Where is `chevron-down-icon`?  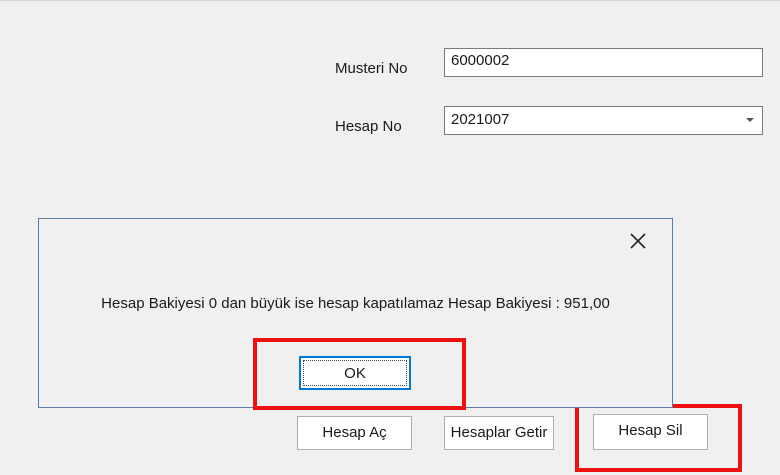
chevron-down-icon is located at coordinates (750, 120).